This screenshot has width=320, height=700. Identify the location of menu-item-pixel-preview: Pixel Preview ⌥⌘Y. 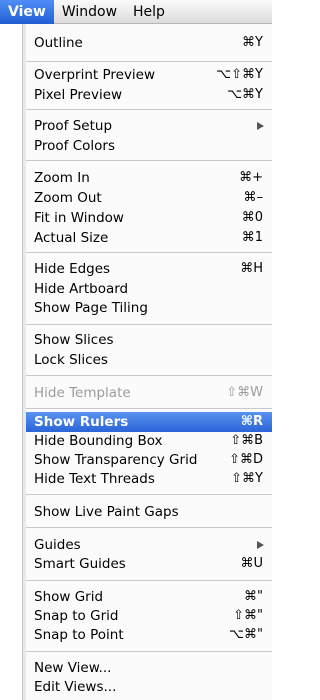
(149, 95).